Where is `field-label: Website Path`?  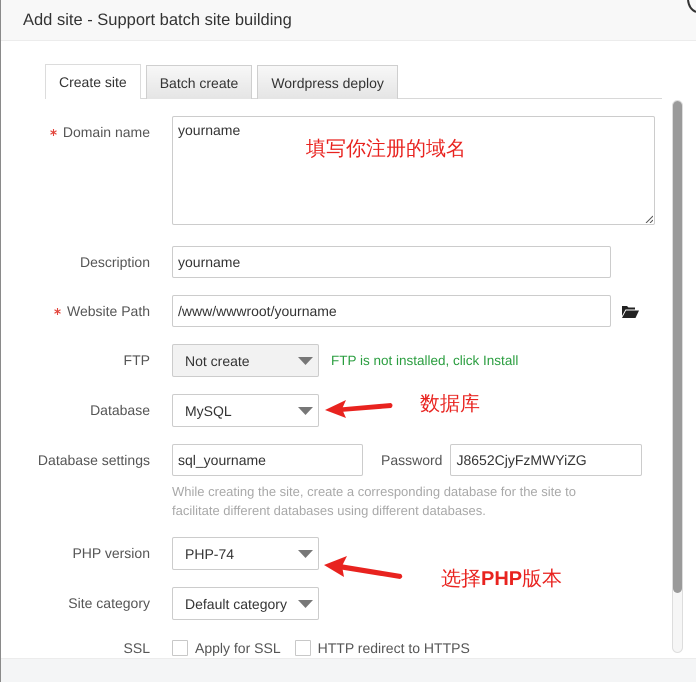 field-label: Website Path is located at coordinates (108, 311).